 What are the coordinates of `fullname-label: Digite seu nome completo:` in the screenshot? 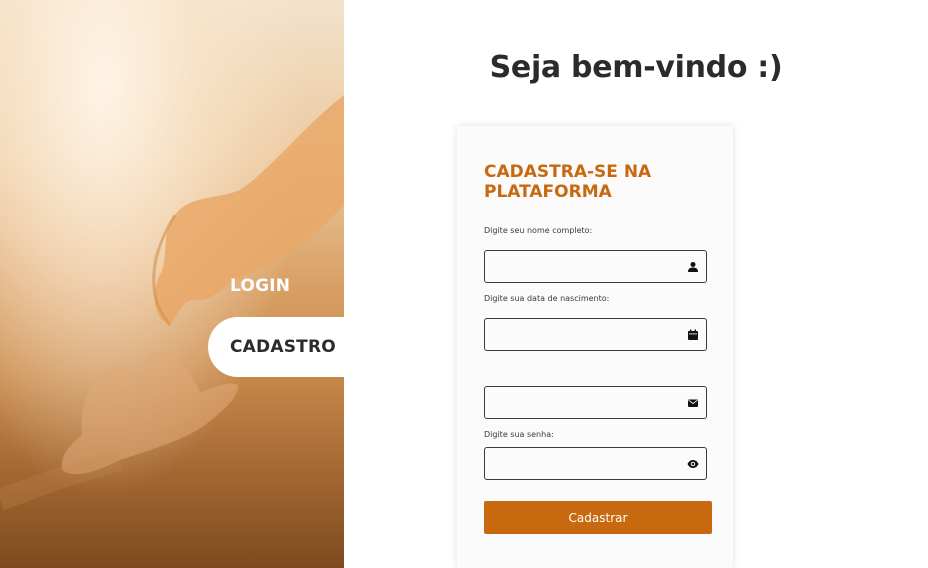 It's located at (538, 230).